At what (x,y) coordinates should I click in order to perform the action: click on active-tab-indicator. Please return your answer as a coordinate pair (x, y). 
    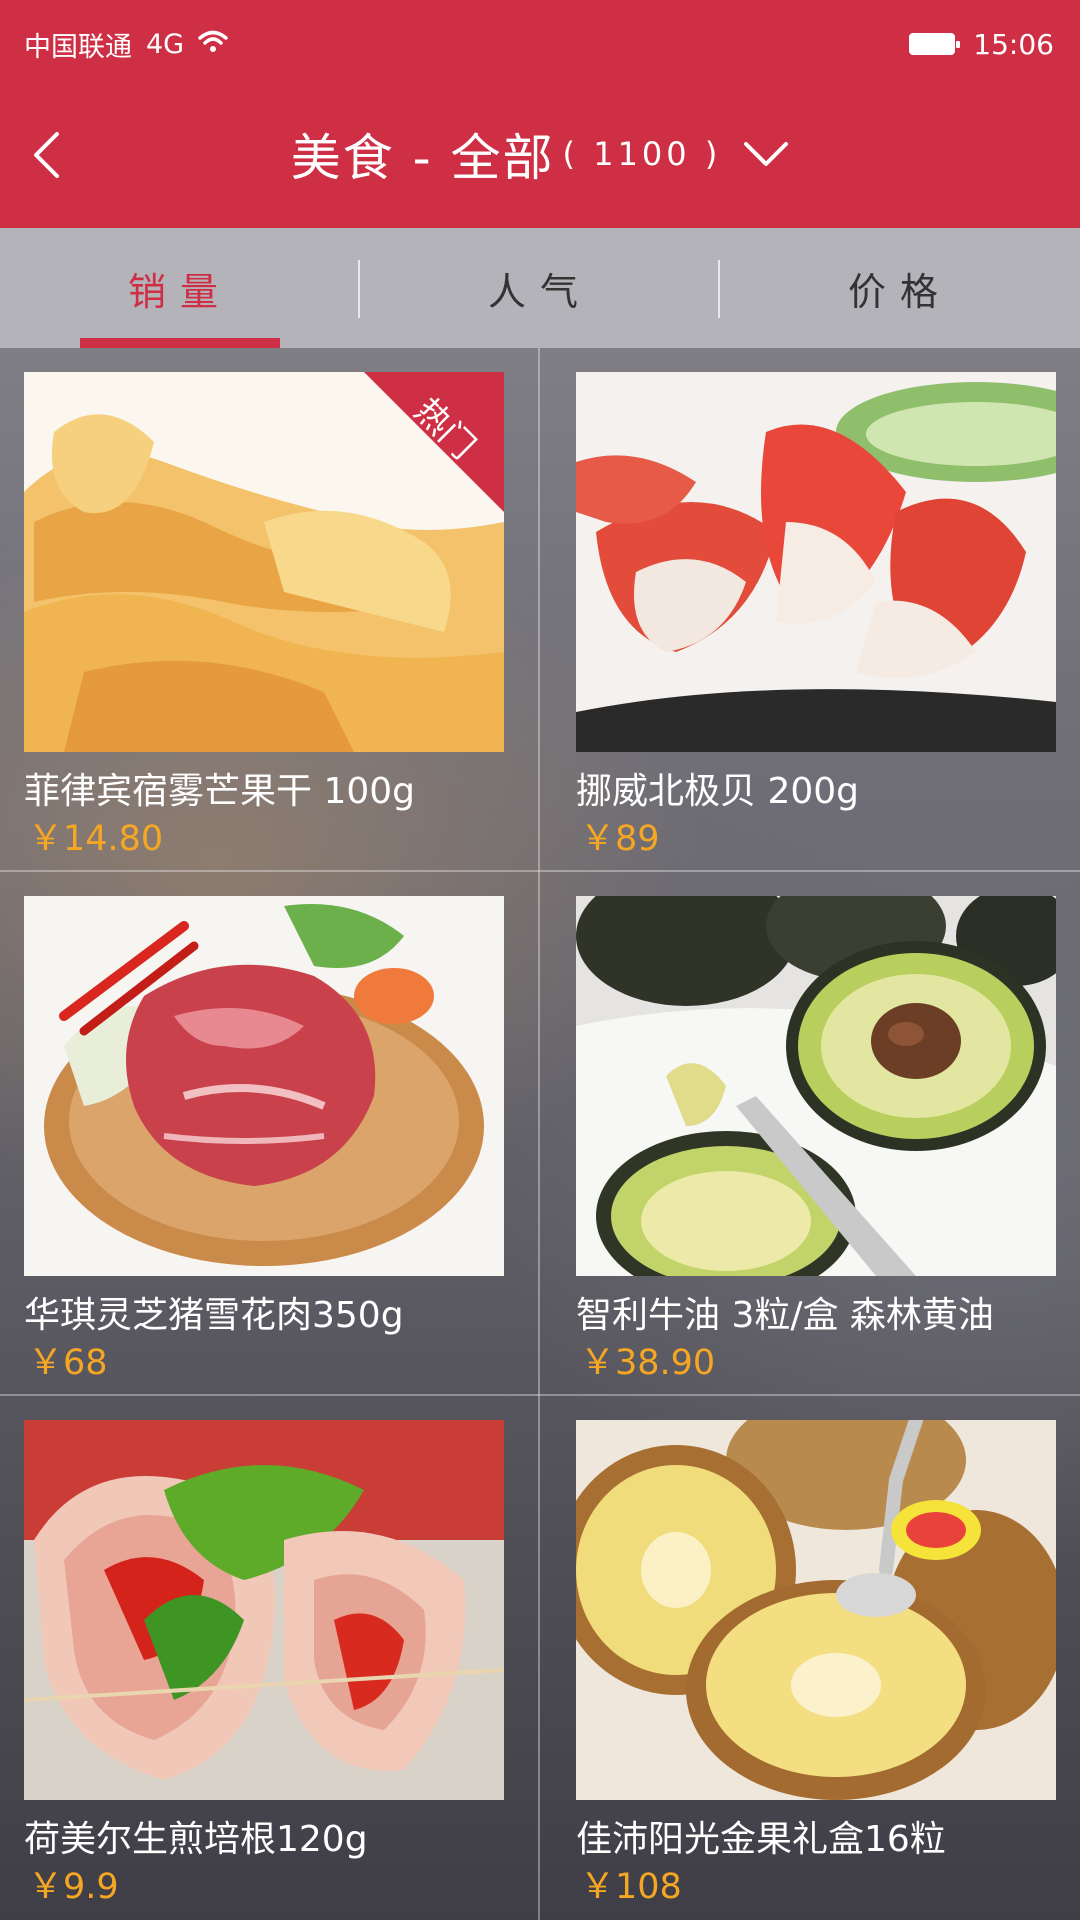
    Looking at the image, I should click on (180, 343).